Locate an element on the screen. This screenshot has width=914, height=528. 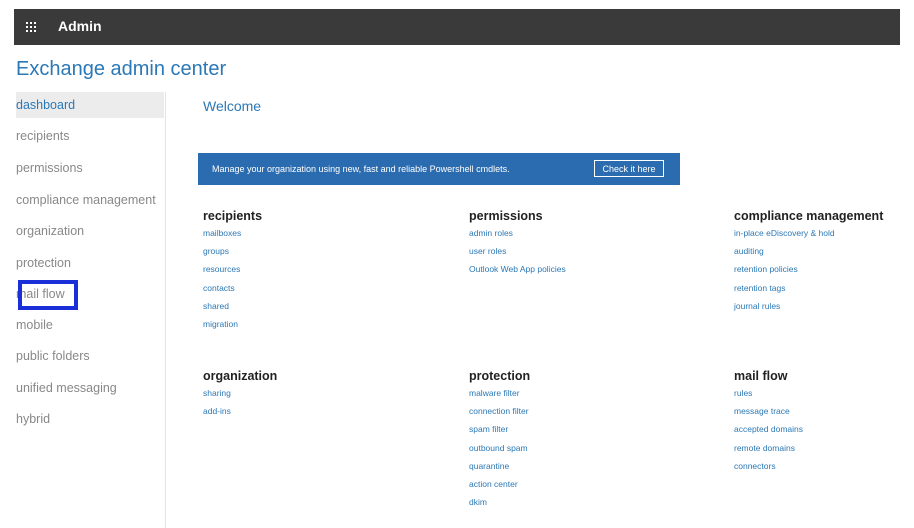
link-sharing: sharing is located at coordinates (240, 393).